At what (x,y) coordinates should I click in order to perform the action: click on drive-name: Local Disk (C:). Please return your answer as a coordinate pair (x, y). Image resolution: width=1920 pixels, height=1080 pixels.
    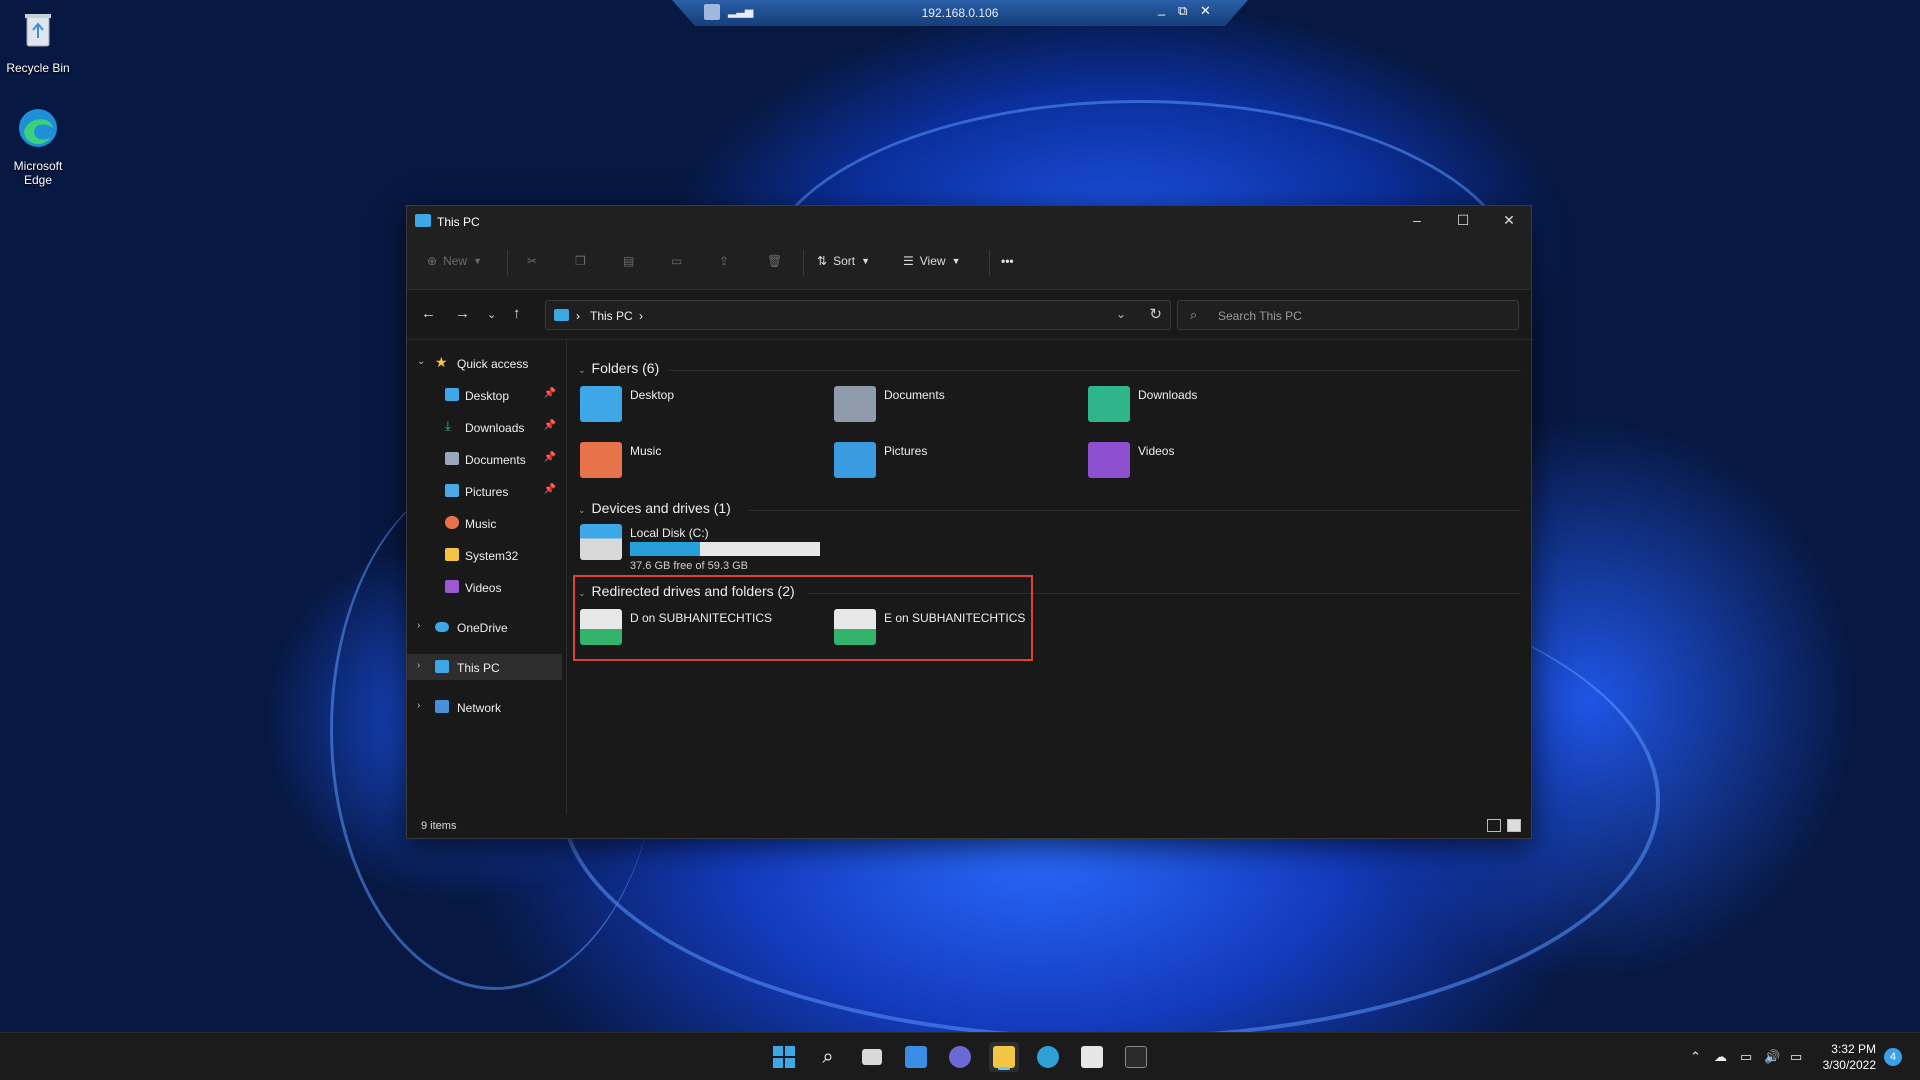
    Looking at the image, I should click on (669, 533).